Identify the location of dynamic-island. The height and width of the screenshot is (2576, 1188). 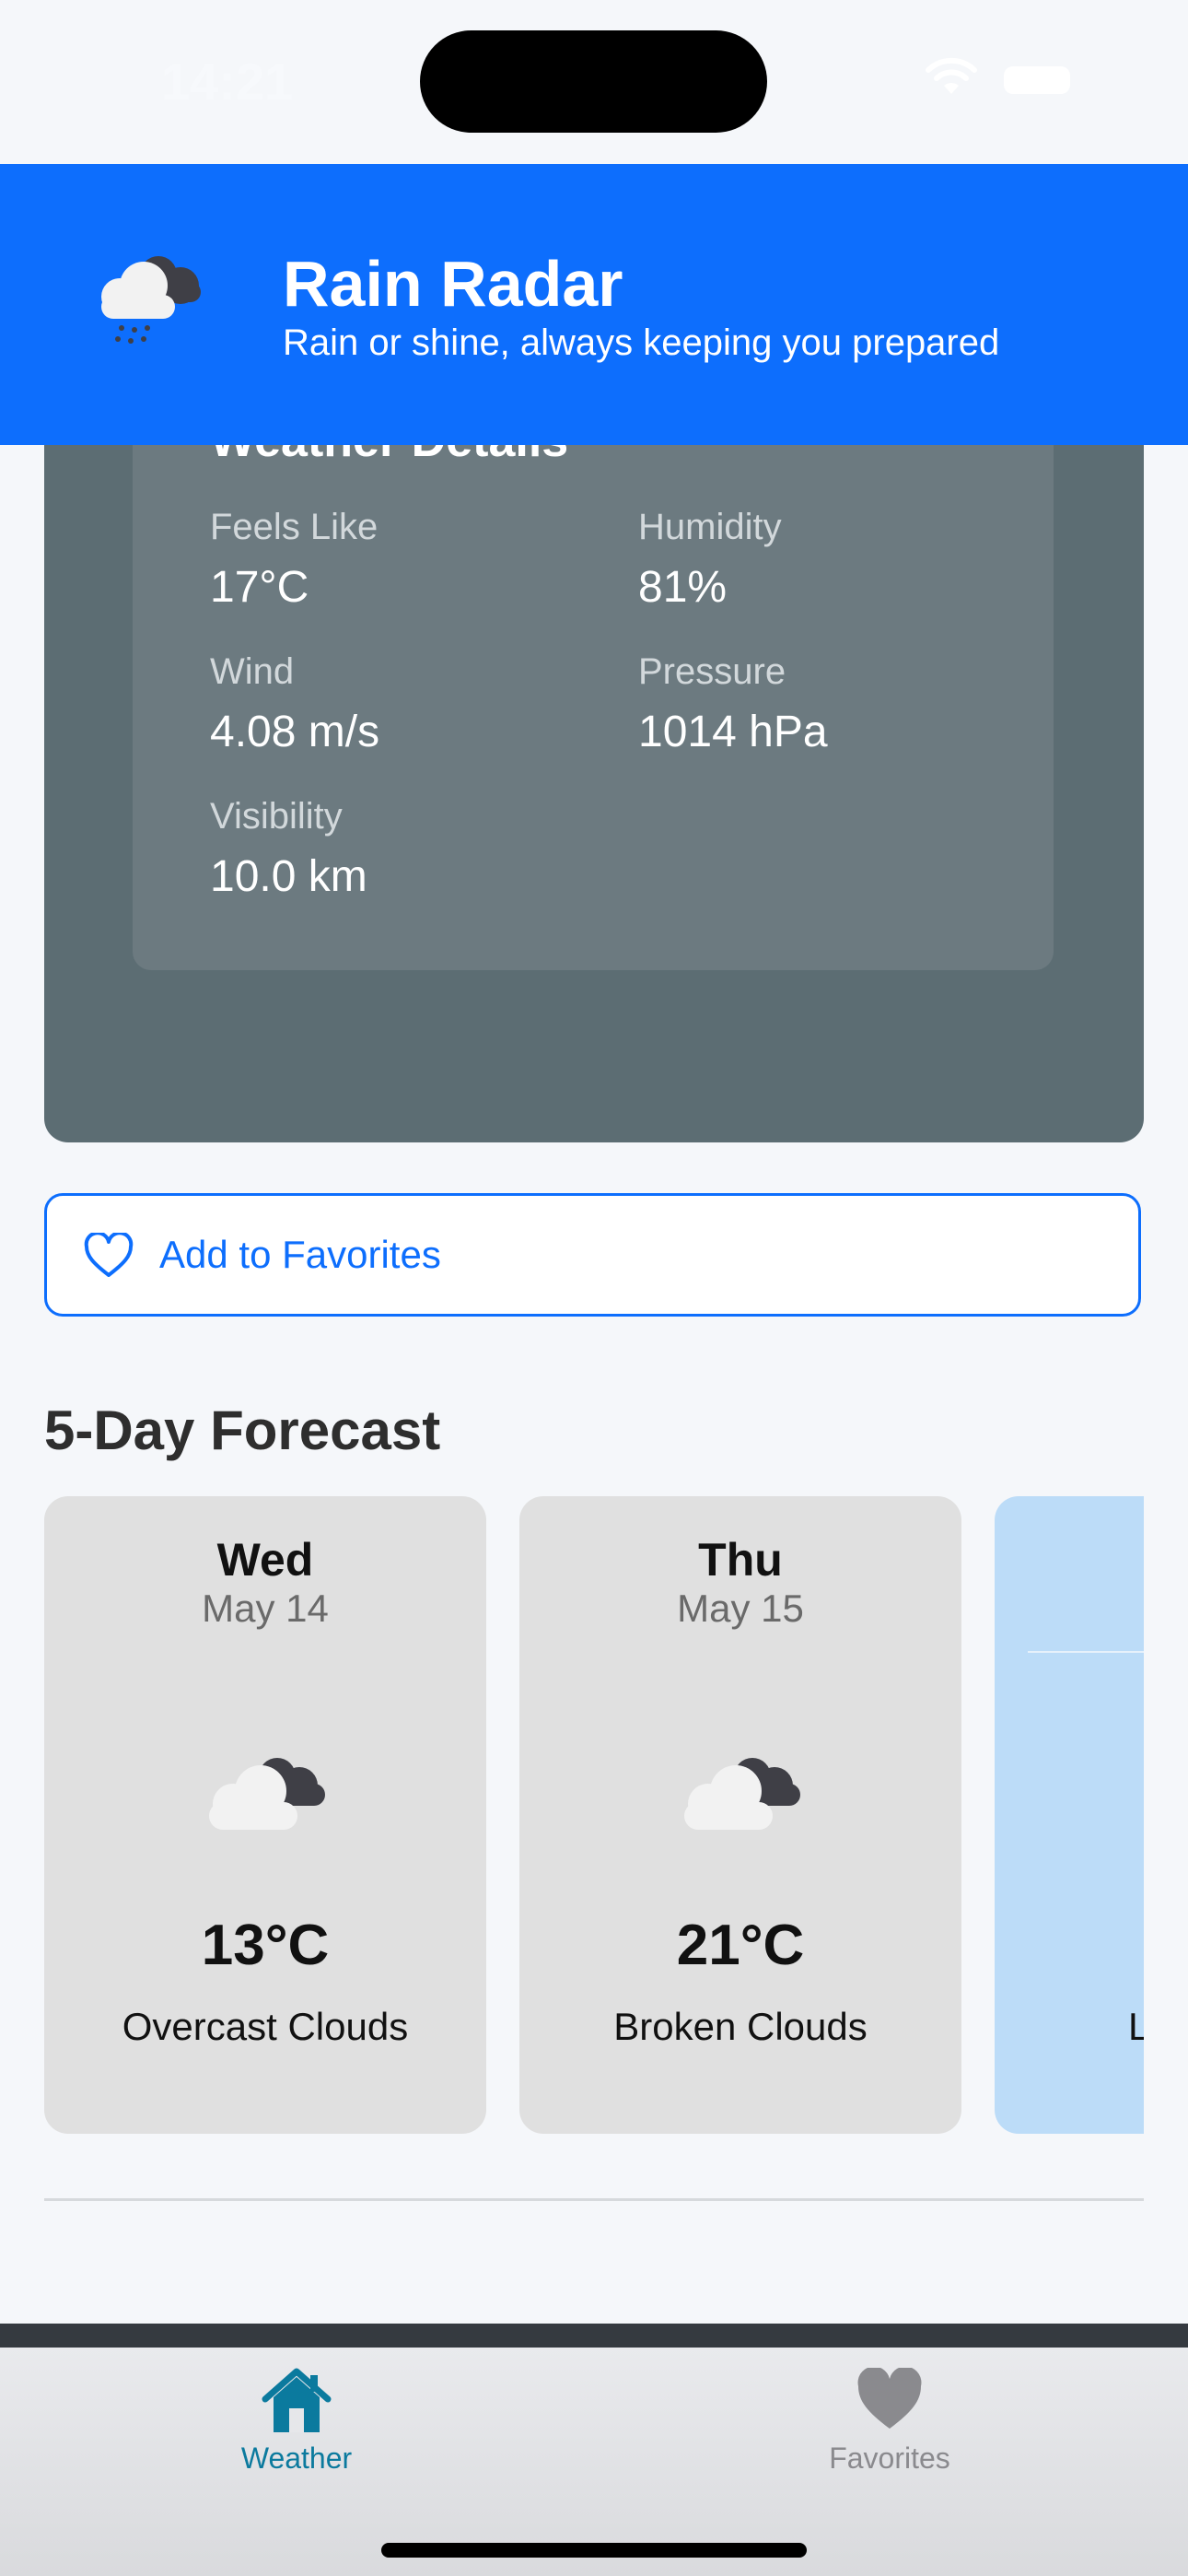
(593, 81).